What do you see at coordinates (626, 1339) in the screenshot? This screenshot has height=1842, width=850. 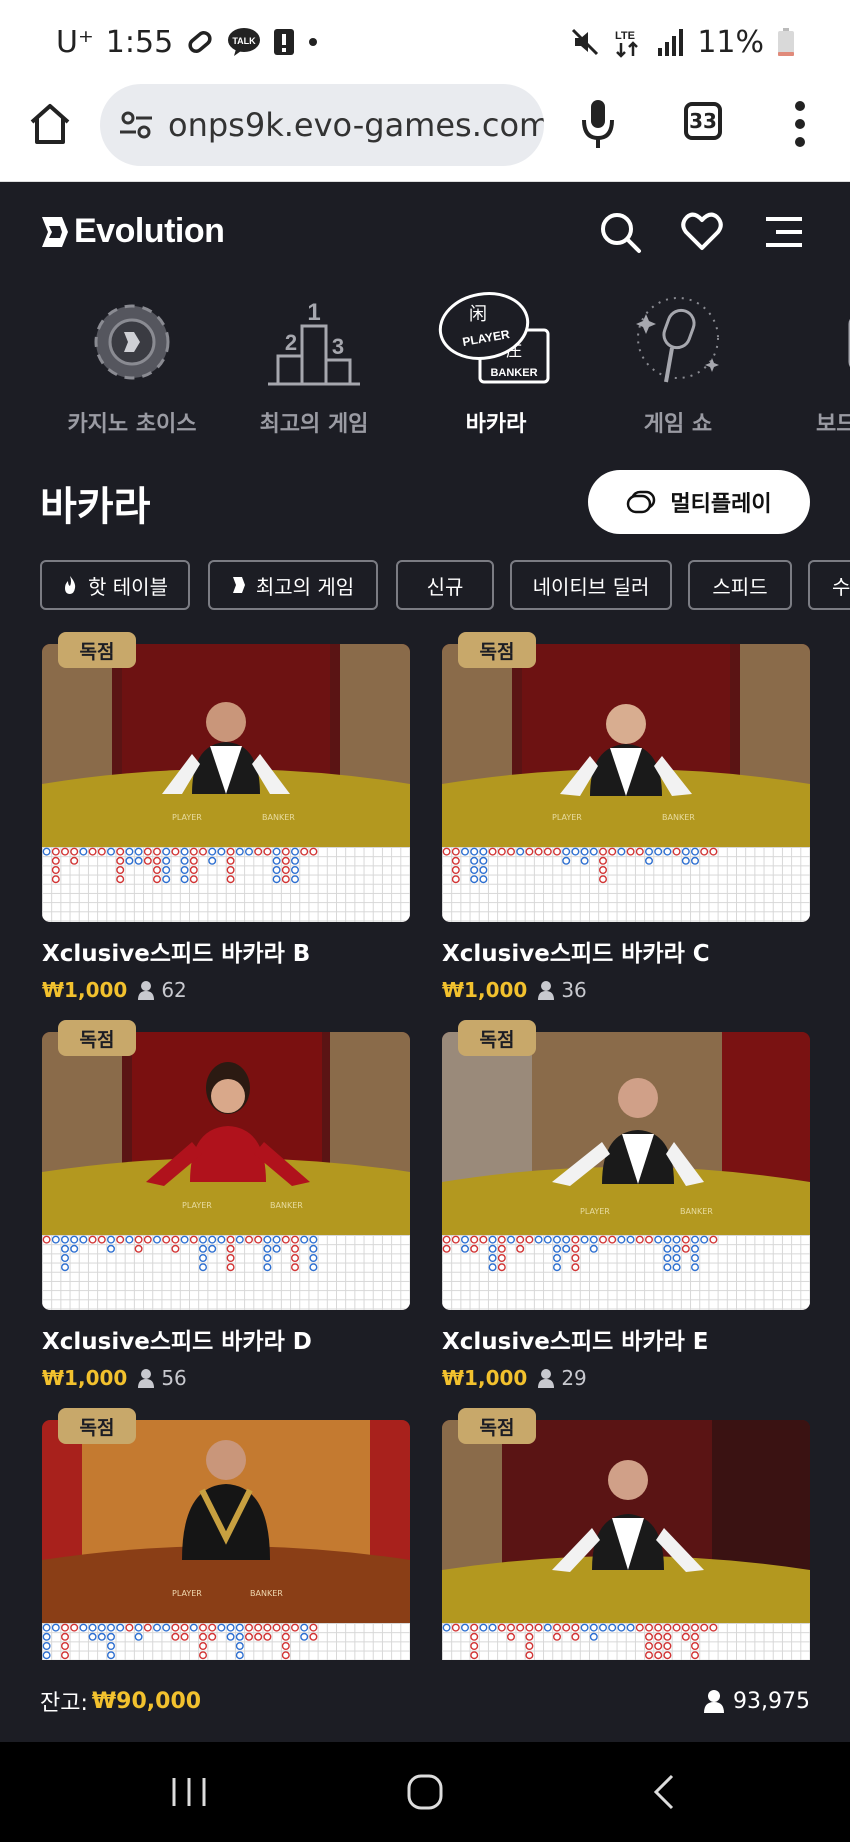 I see `game-title: Xclusive스피드 바카라 E` at bounding box center [626, 1339].